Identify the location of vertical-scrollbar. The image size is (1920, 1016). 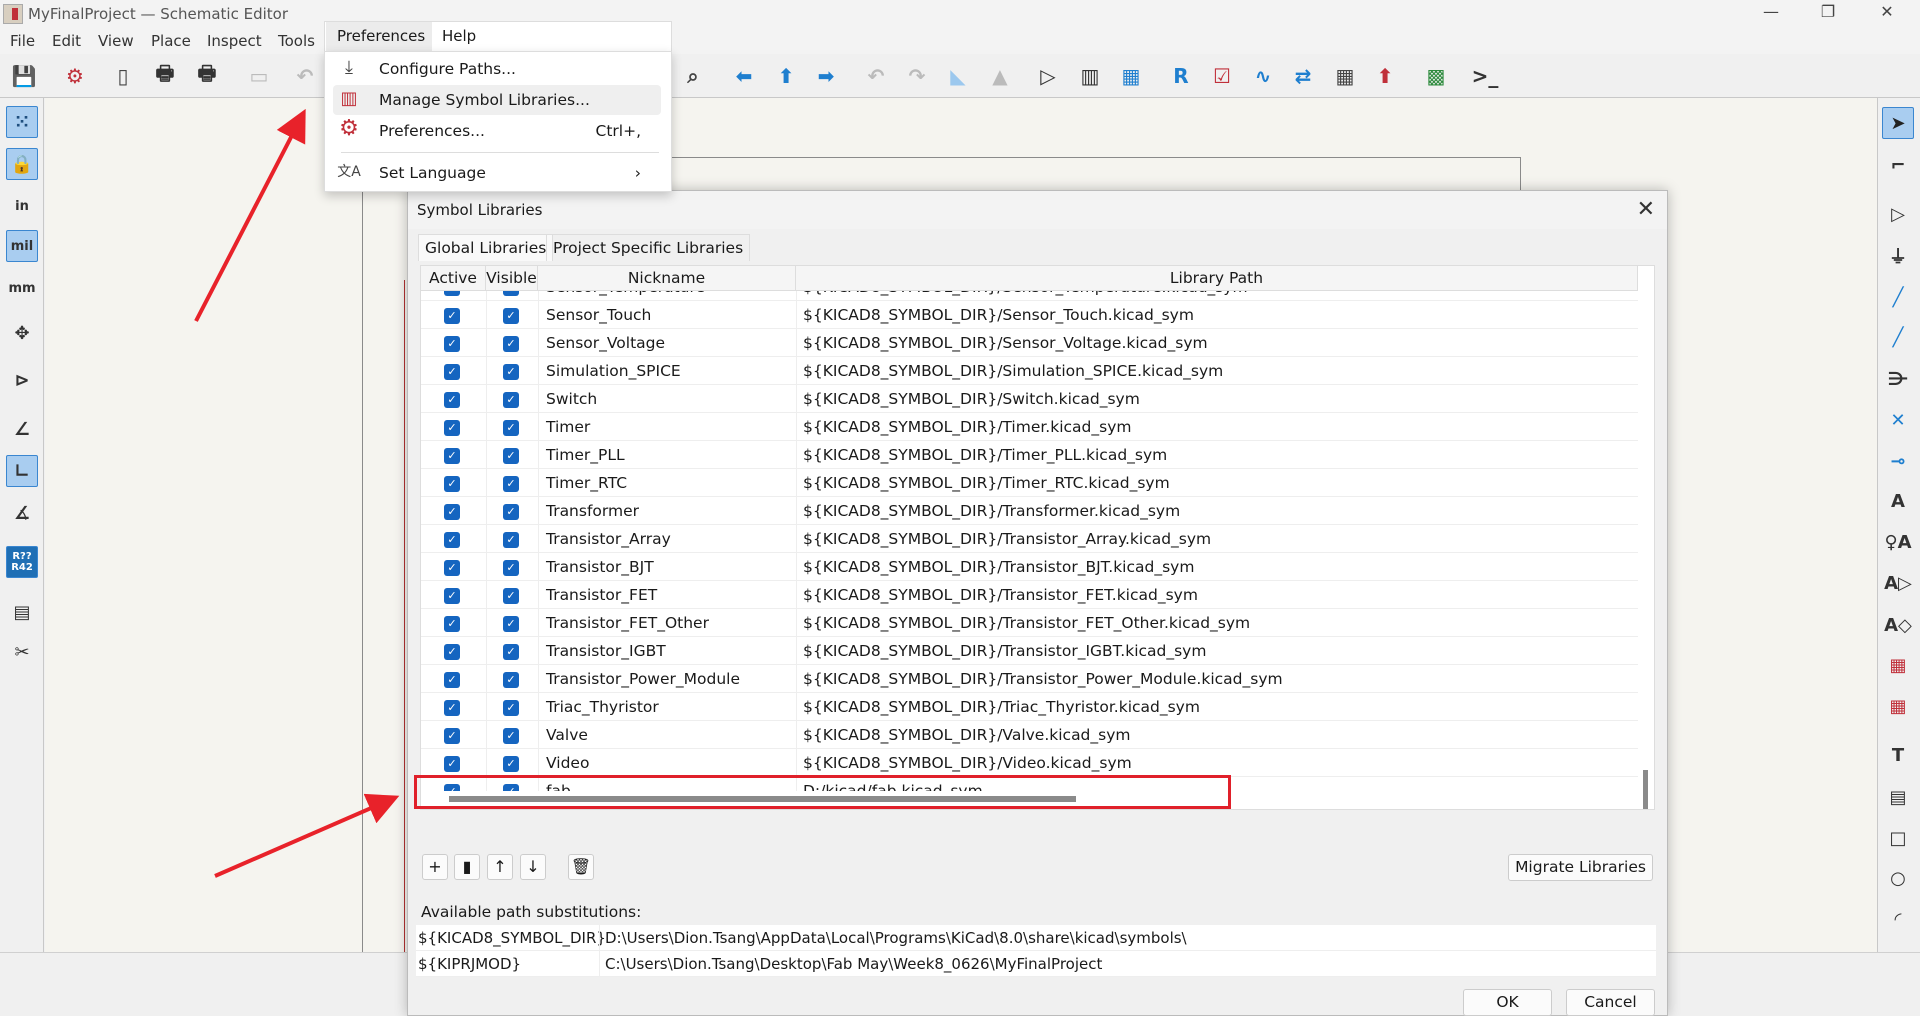
(1645, 789).